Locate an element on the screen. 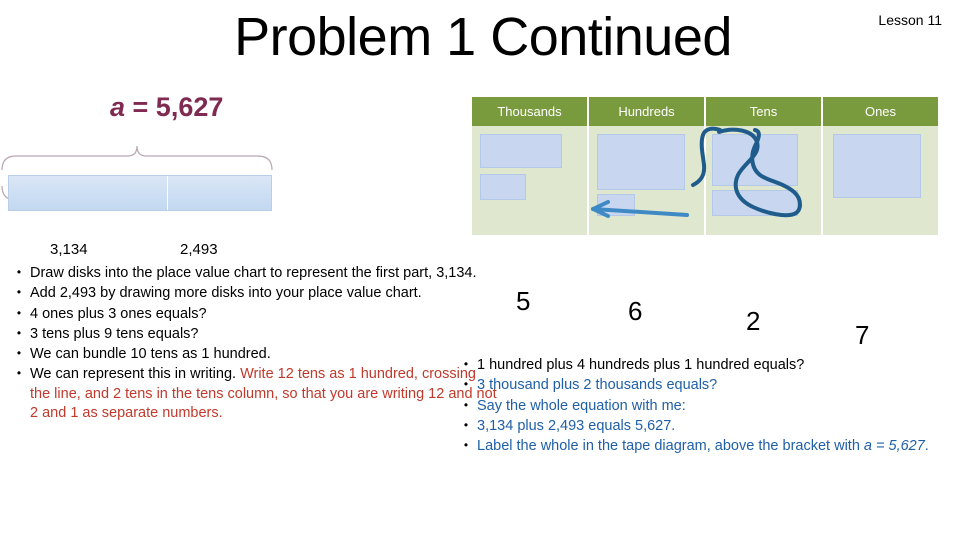 The height and width of the screenshot is (540, 960). text-segment: 3 tens plus 9 tens equals? is located at coordinates (114, 333).